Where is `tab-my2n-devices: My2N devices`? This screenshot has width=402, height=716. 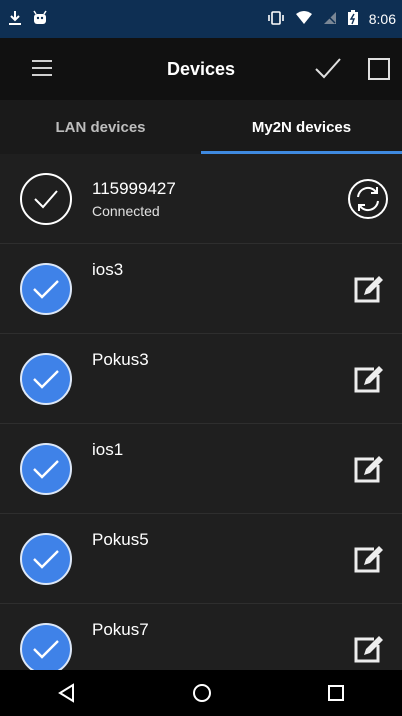 tab-my2n-devices: My2N devices is located at coordinates (301, 127).